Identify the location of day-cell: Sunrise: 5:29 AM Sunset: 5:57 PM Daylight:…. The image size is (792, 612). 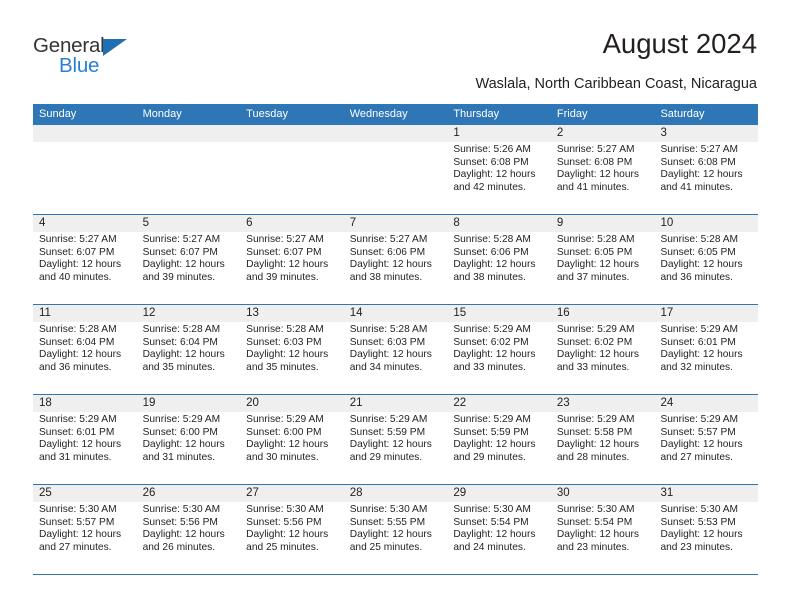
(706, 448).